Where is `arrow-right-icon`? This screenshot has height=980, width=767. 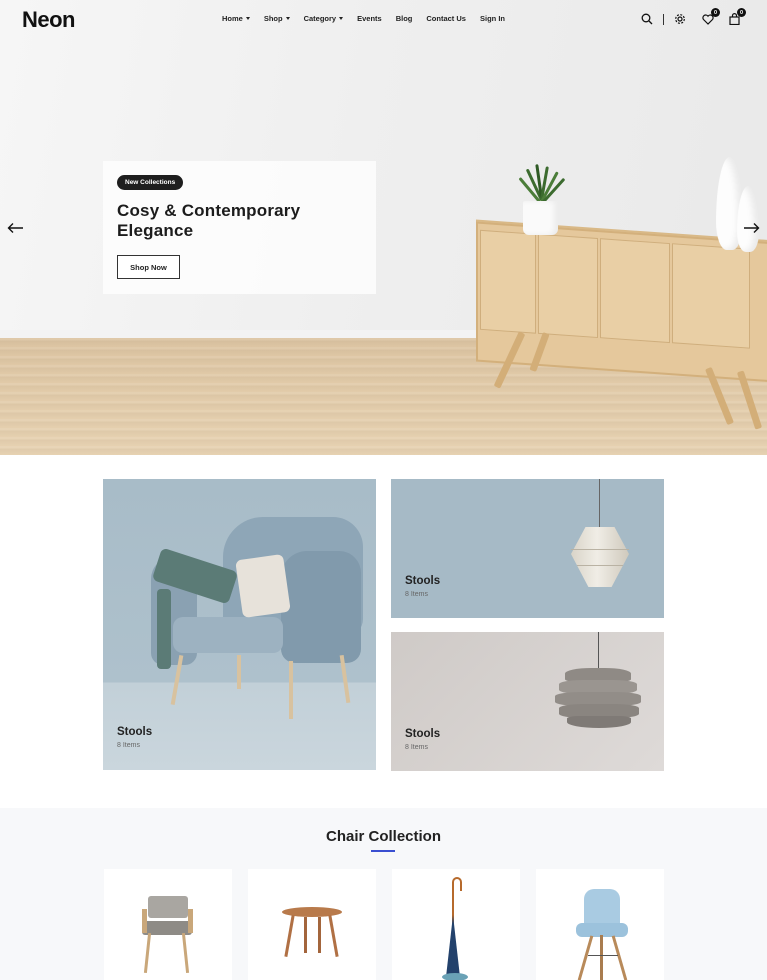
arrow-right-icon is located at coordinates (751, 227).